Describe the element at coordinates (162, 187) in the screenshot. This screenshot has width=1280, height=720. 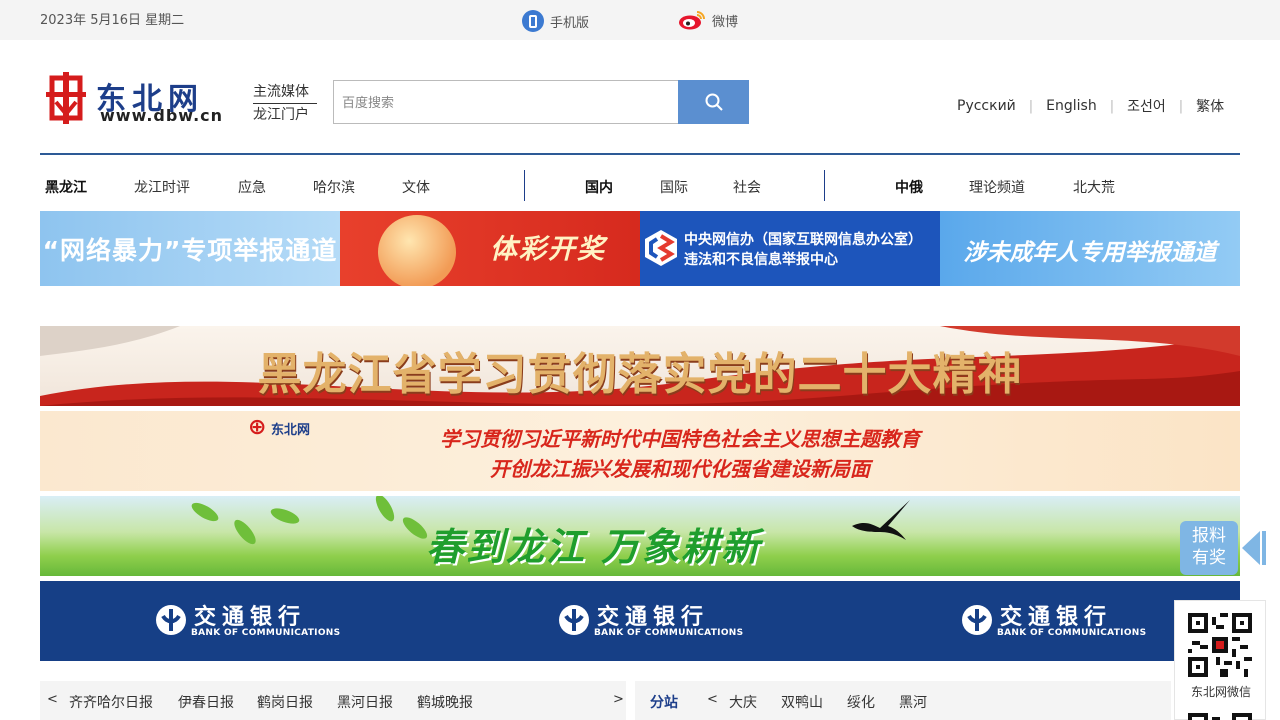
I see `nav-longjiang-commentary: 龙江时评` at that location.